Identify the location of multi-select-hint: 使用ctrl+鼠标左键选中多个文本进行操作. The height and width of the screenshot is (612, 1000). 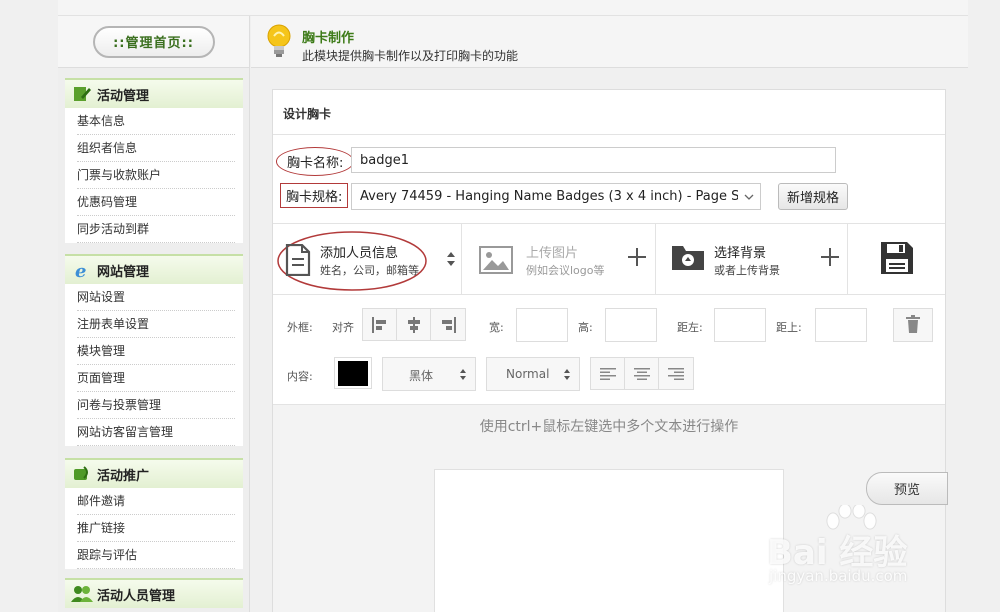
(609, 427).